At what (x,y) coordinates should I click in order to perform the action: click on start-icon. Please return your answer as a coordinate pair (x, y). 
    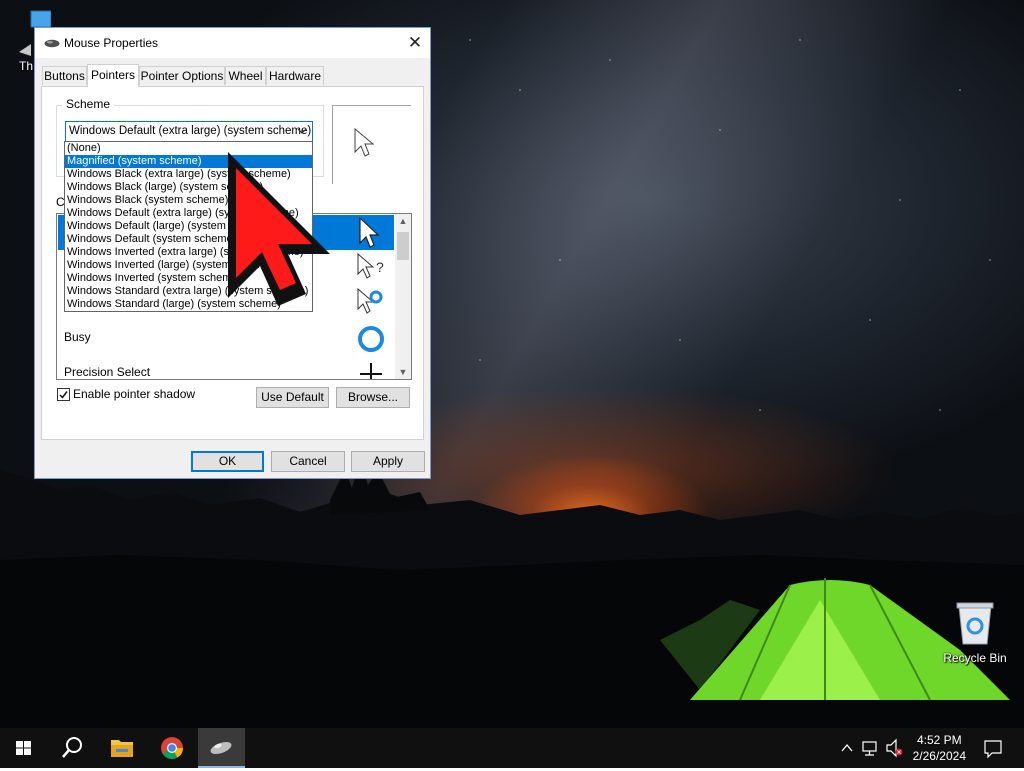
    Looking at the image, I should click on (23, 748).